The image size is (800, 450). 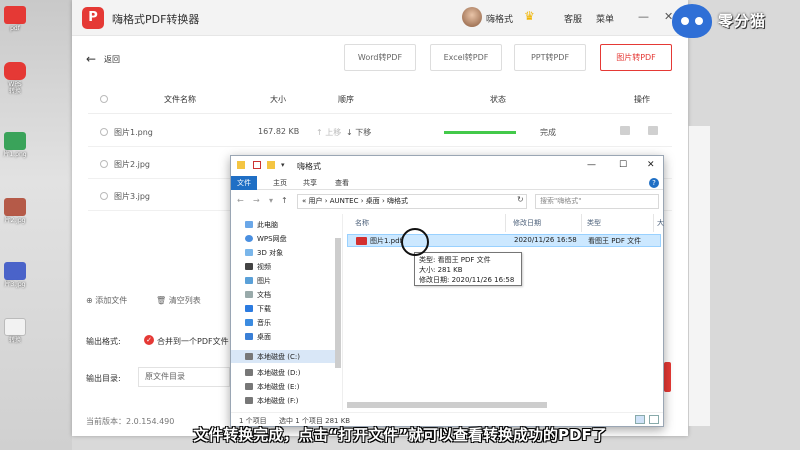 I want to click on refresh-icon: ↻, so click(x=520, y=199).